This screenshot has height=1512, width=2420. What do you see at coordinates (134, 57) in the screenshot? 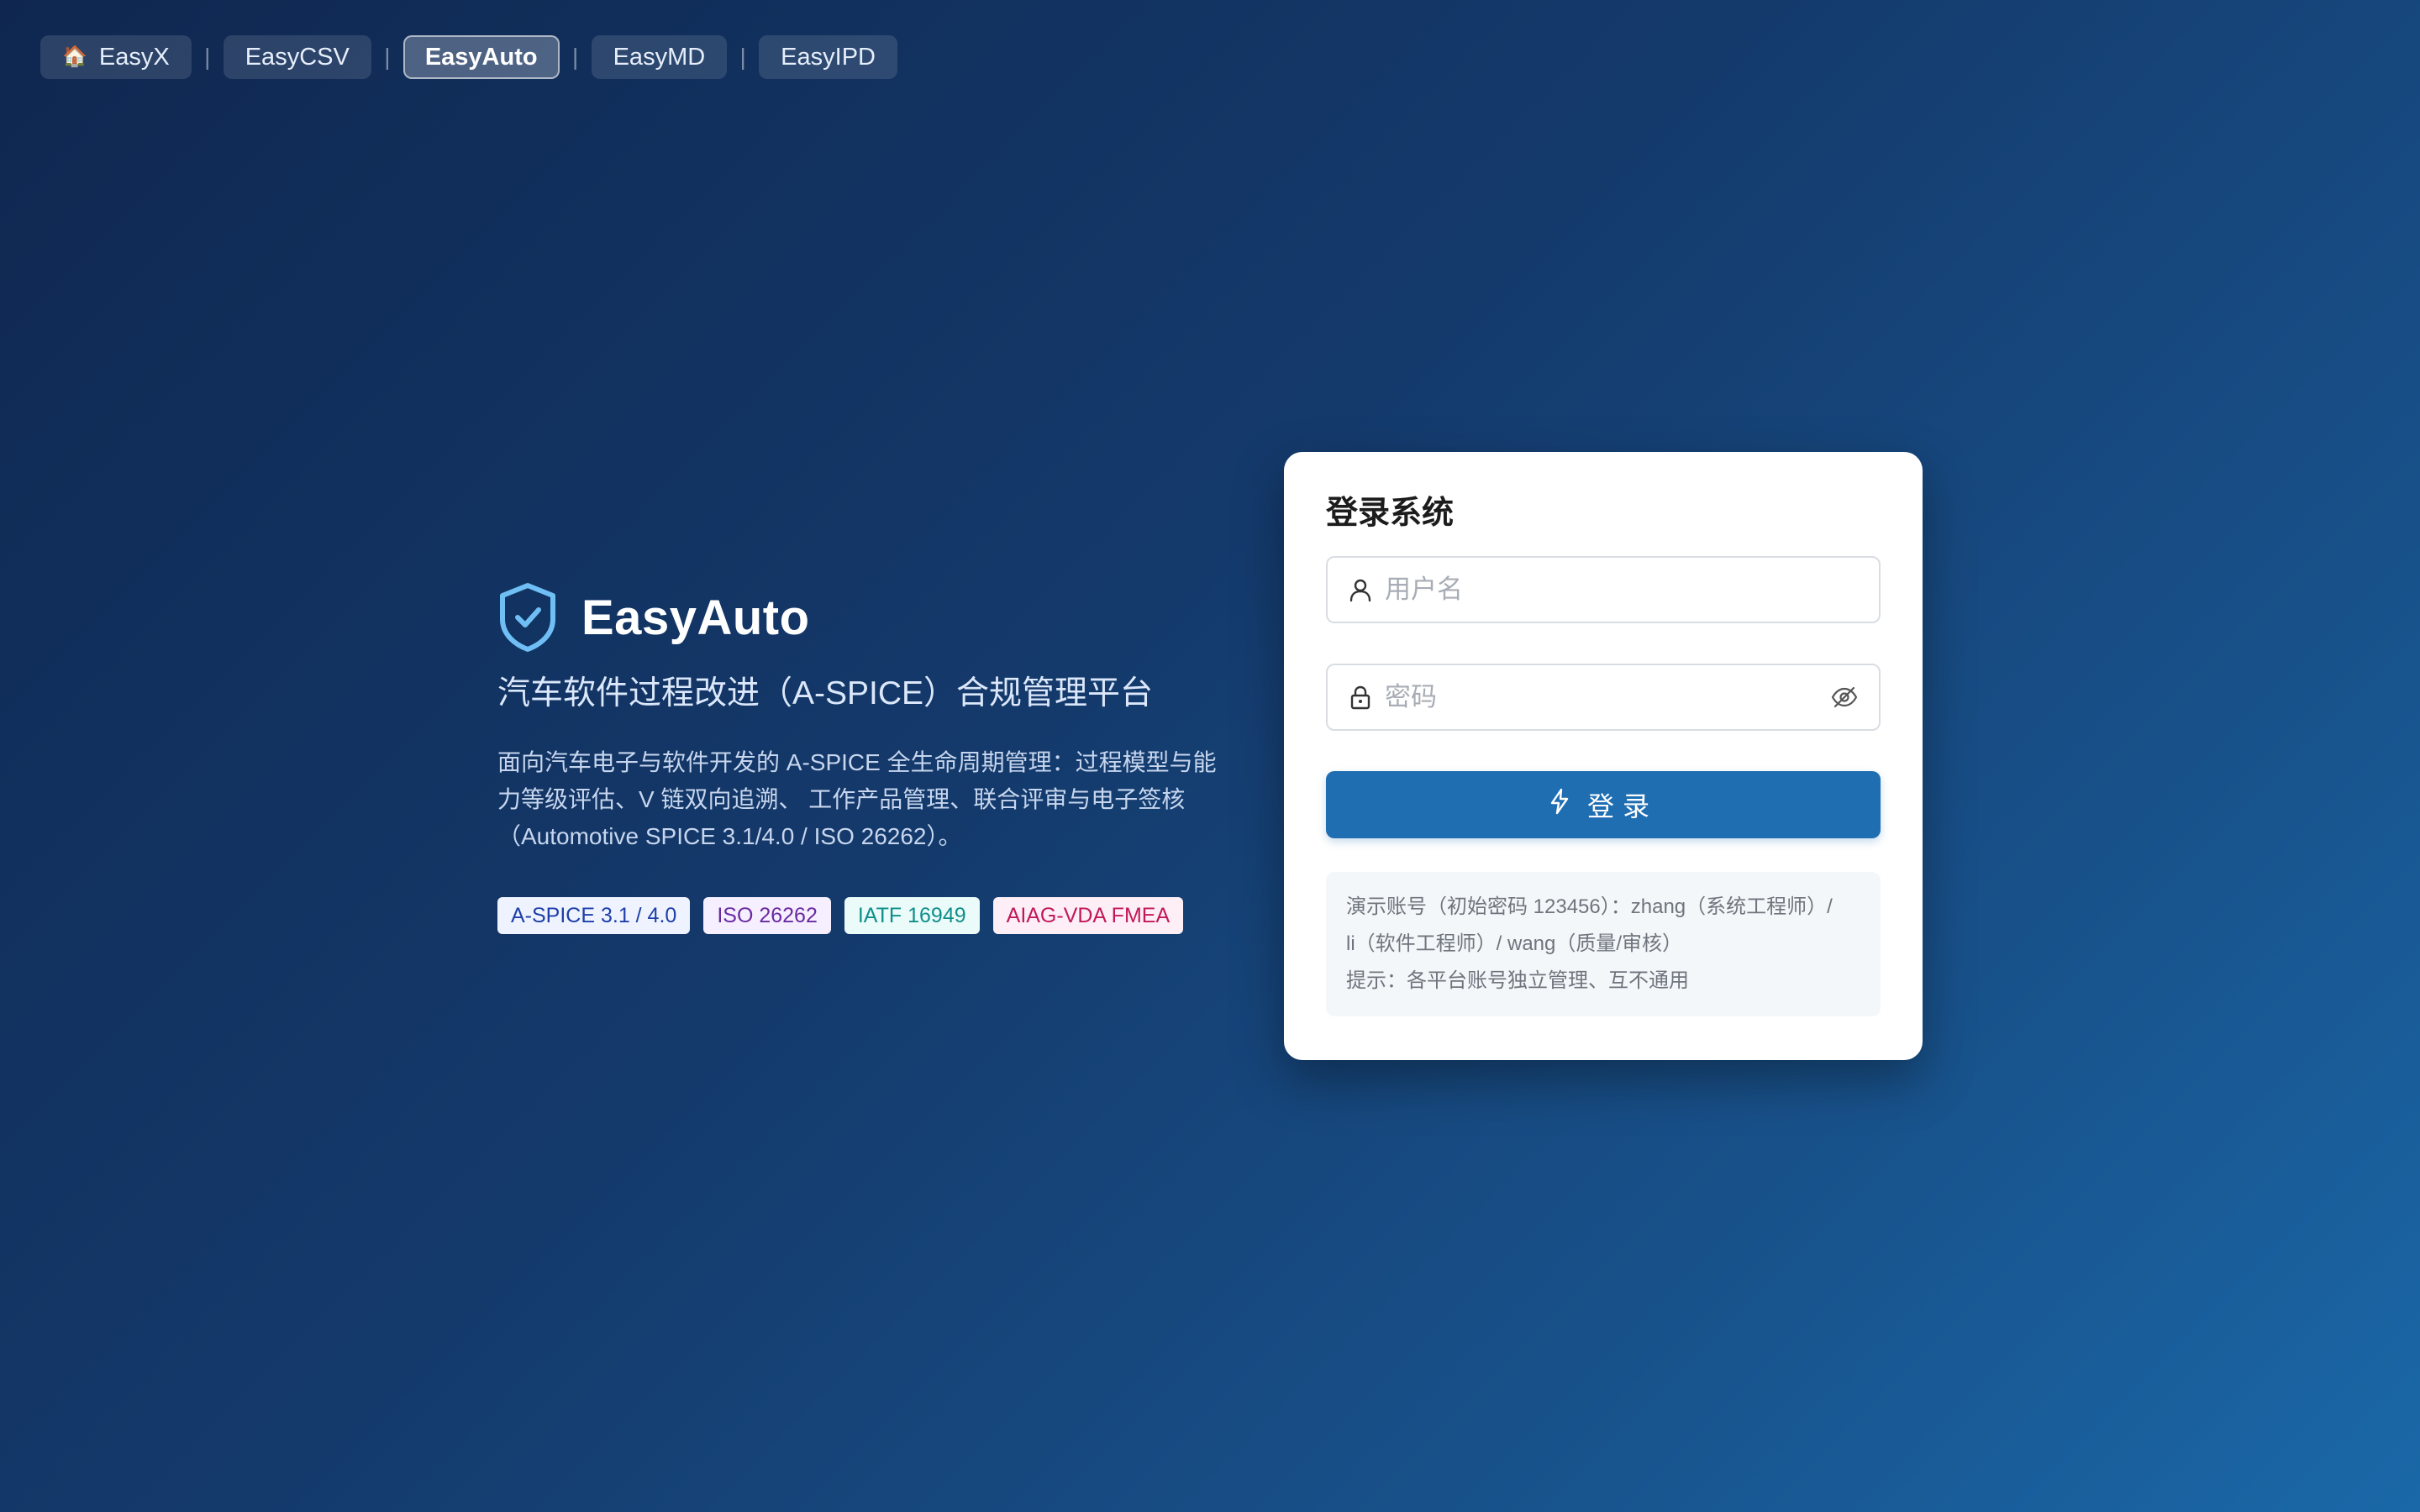
I see `nav-tab-label: EasyX` at bounding box center [134, 57].